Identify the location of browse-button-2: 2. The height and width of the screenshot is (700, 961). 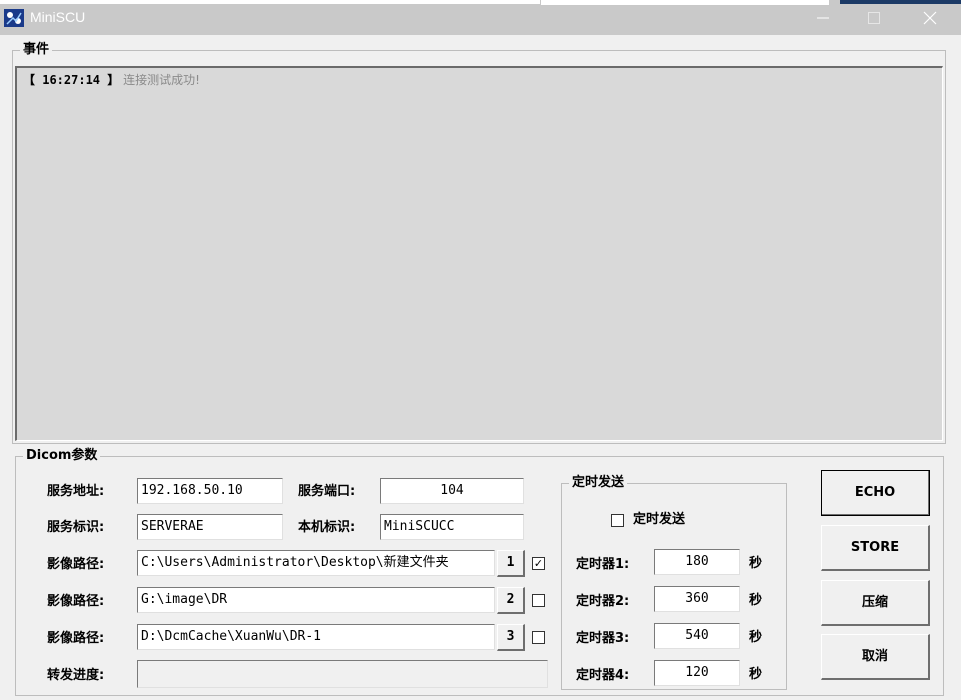
(511, 600).